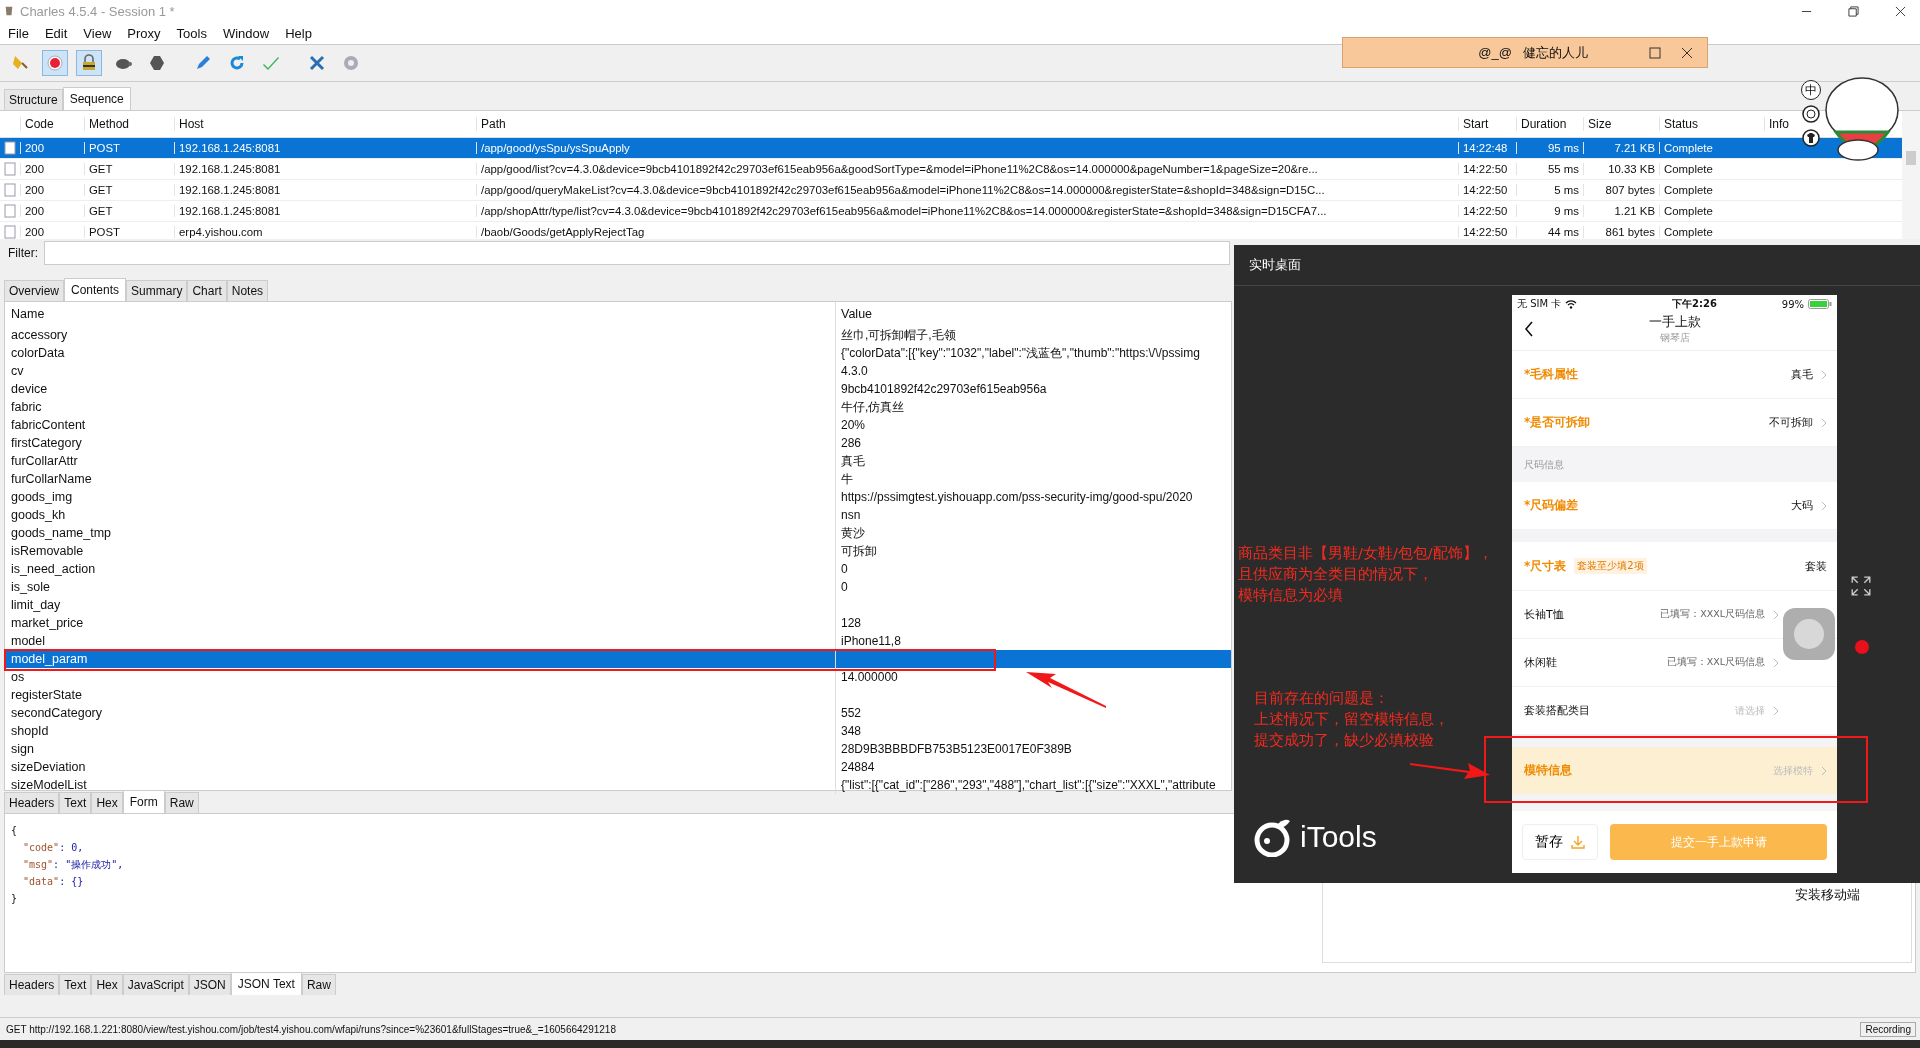 This screenshot has width=1920, height=1048. I want to click on request-tab: Raw, so click(181, 802).